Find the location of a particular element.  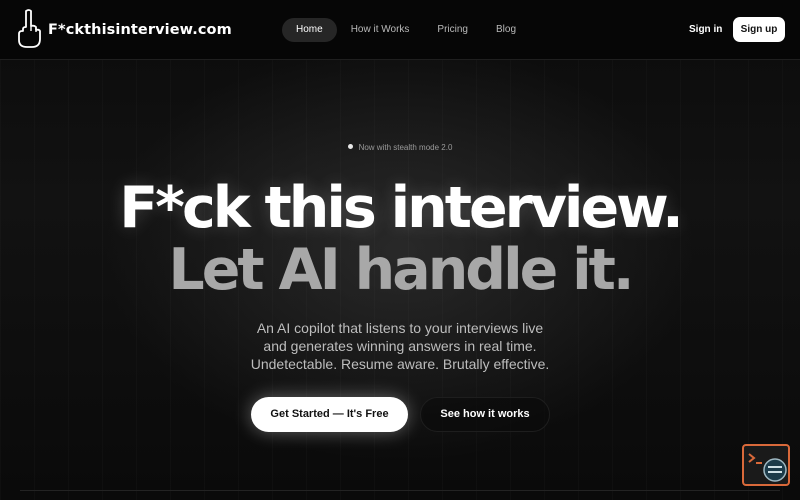

headline-primary: F*ck this interview. is located at coordinates (401, 208).